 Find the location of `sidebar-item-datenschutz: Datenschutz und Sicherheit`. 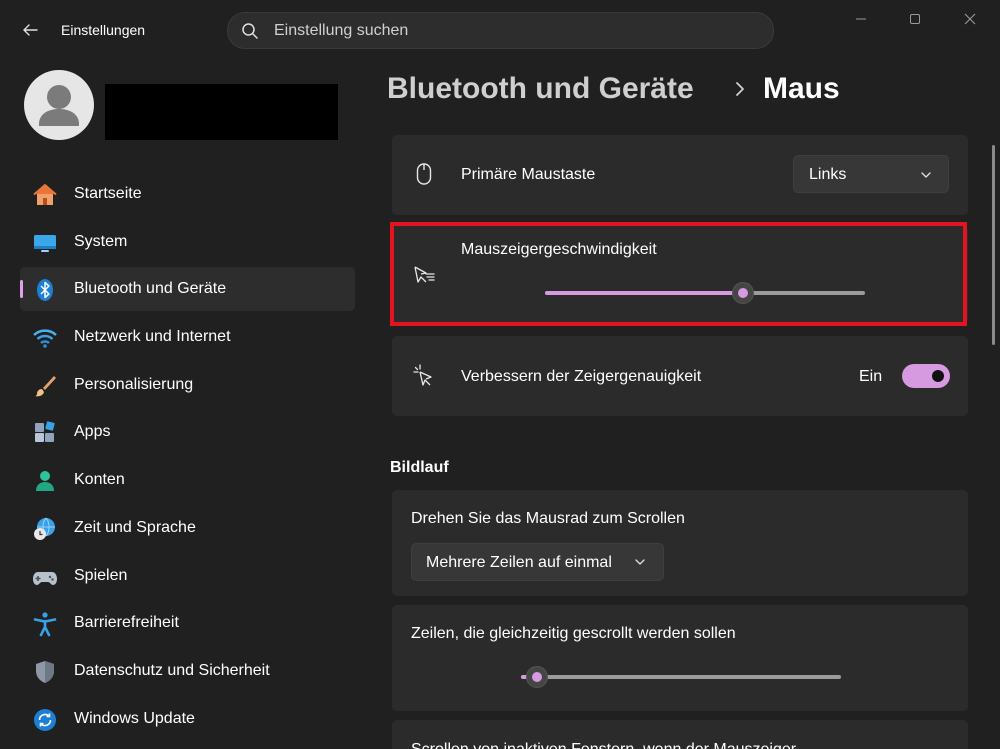

sidebar-item-datenschutz: Datenschutz und Sicherheit is located at coordinates (187, 671).